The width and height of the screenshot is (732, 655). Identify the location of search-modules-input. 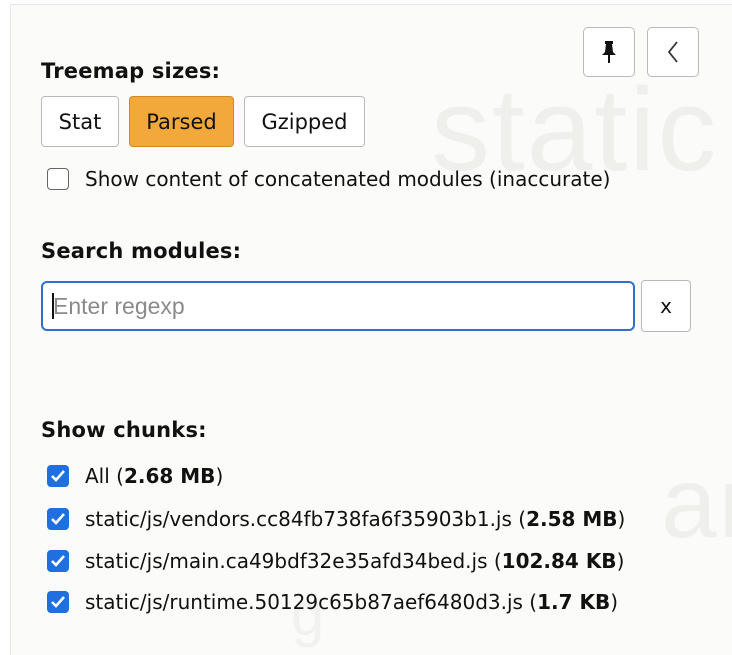
(338, 306).